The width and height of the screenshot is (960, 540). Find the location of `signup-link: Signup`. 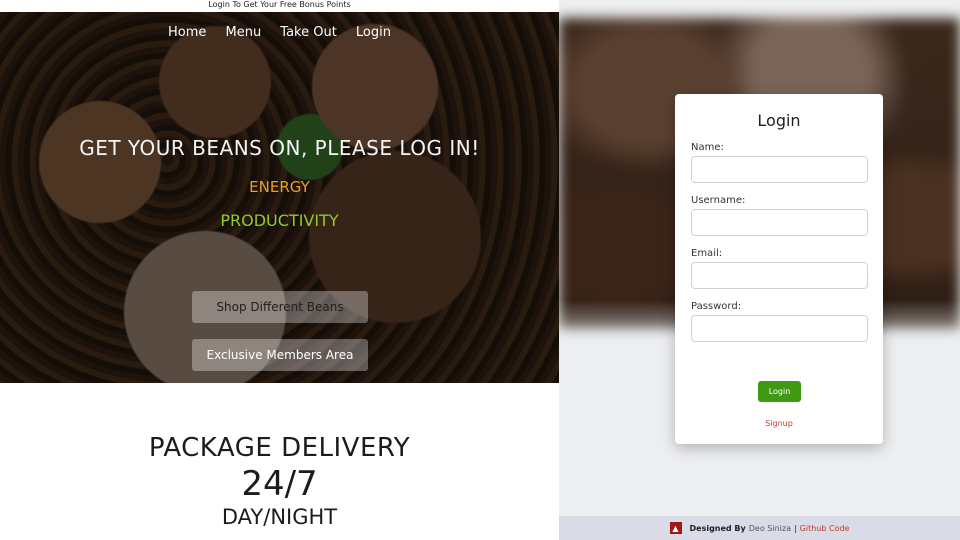

signup-link: Signup is located at coordinates (779, 423).